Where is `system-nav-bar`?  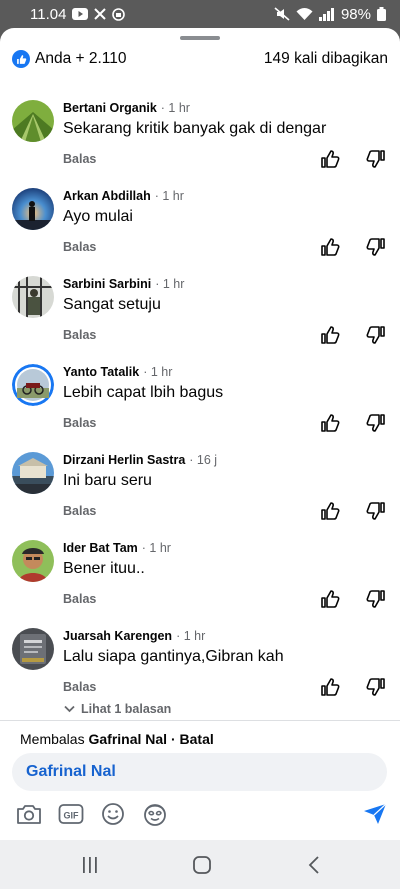 system-nav-bar is located at coordinates (200, 864).